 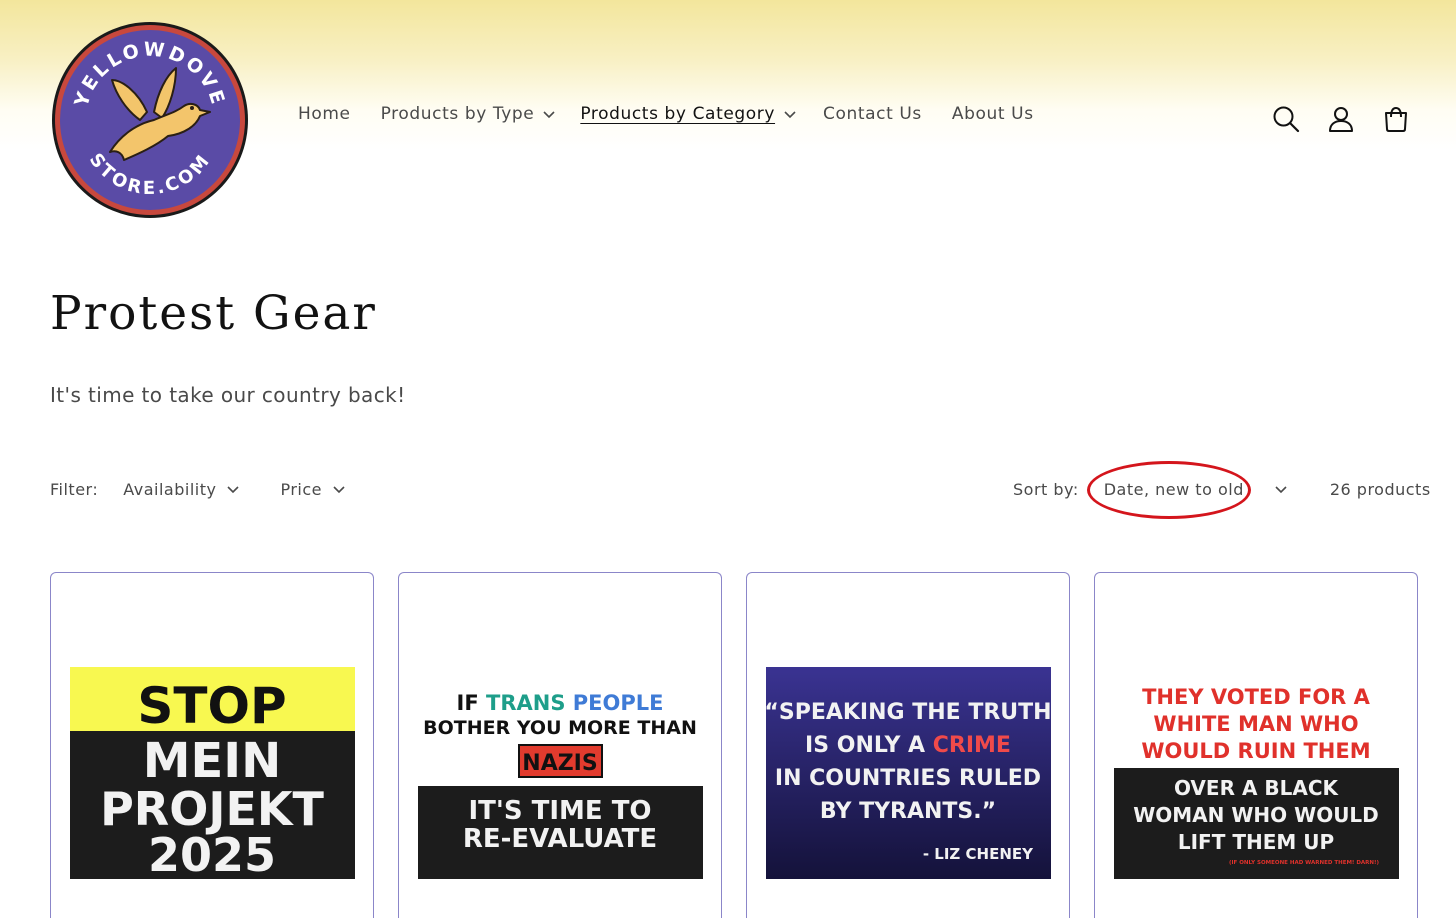 I want to click on account-icon, so click(x=1341, y=119).